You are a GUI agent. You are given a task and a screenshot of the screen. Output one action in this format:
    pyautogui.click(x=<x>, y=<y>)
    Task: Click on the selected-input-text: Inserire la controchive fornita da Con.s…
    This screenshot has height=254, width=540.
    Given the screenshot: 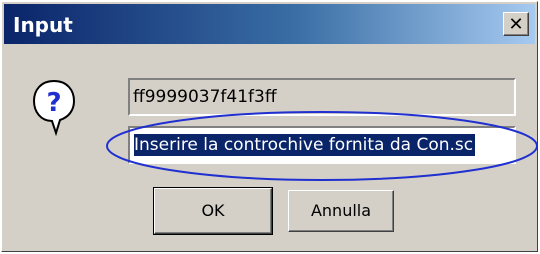 What is the action you would take?
    pyautogui.click(x=305, y=145)
    